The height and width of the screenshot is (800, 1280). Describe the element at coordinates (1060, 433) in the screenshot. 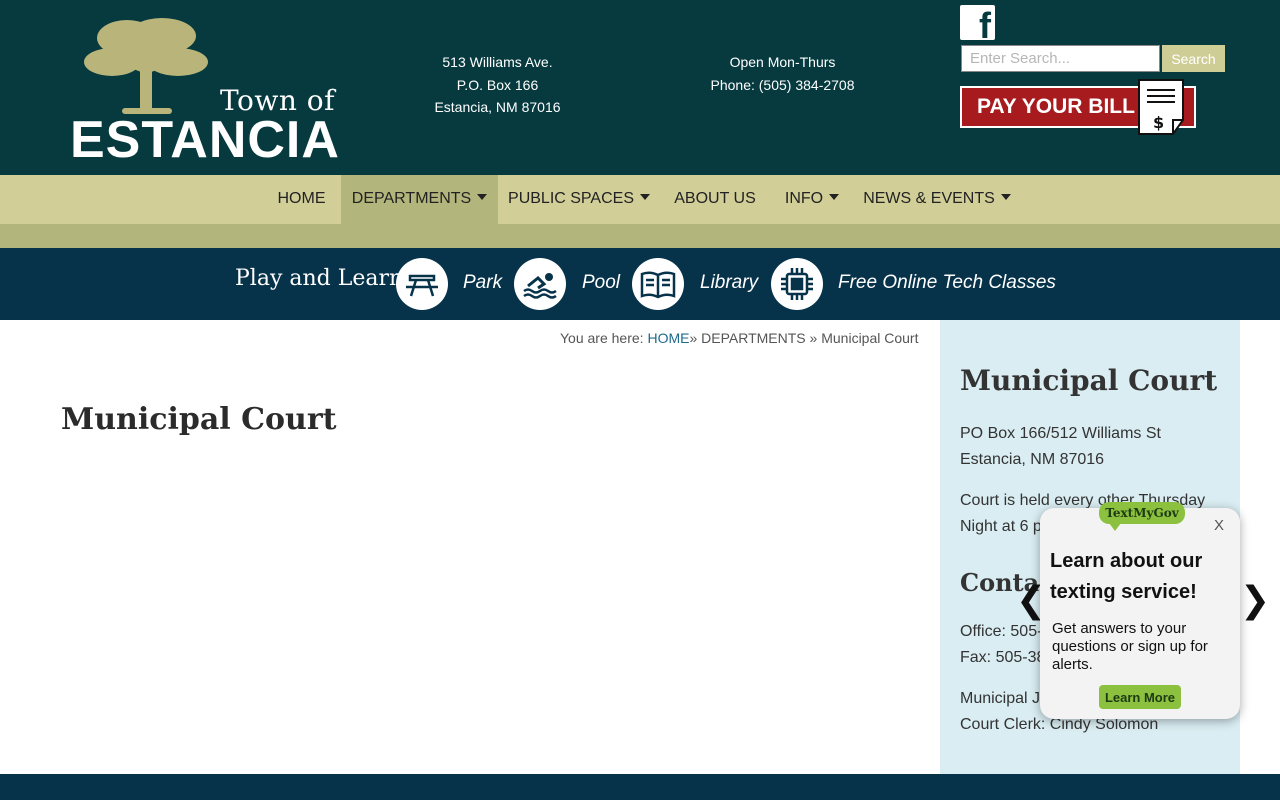

I see `sidebar-address-line: PO Box 166/512 Williams St` at that location.